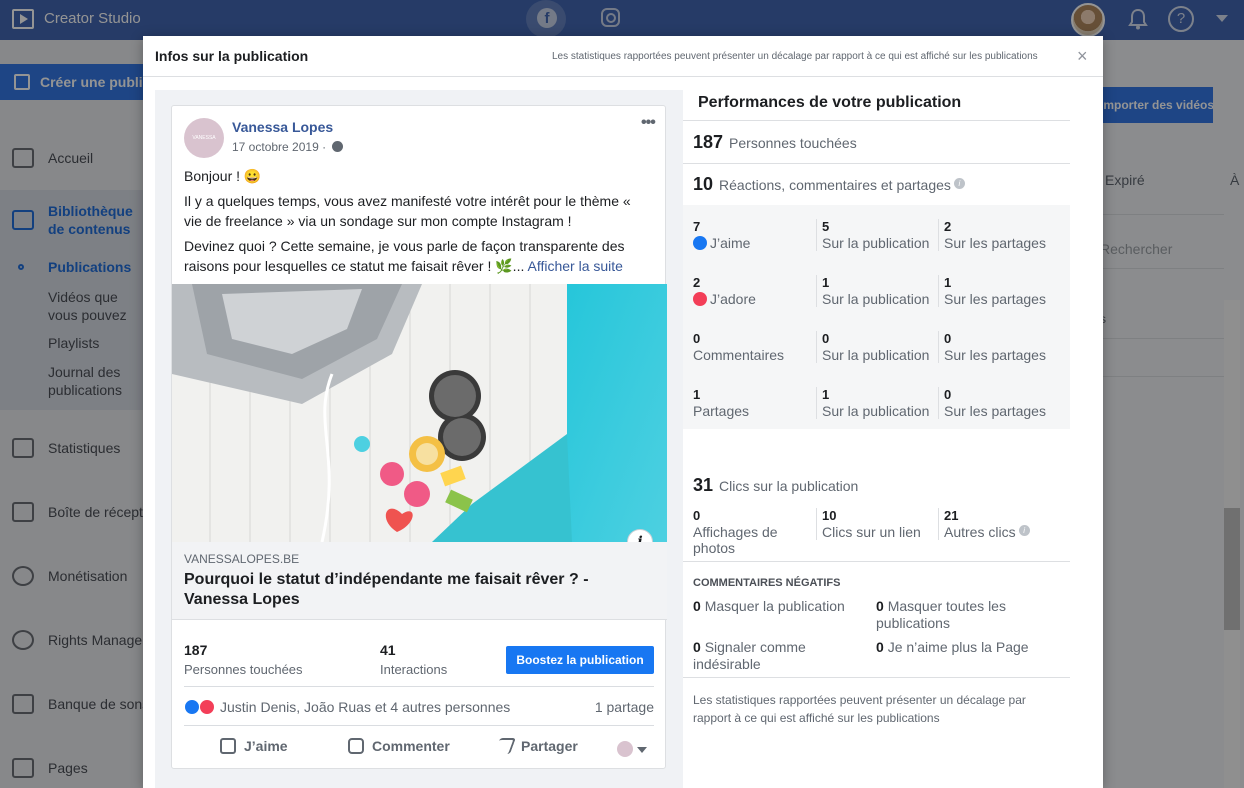 The image size is (1244, 788). Describe the element at coordinates (624, 707) in the screenshot. I see `shares-count: 1 partage` at that location.